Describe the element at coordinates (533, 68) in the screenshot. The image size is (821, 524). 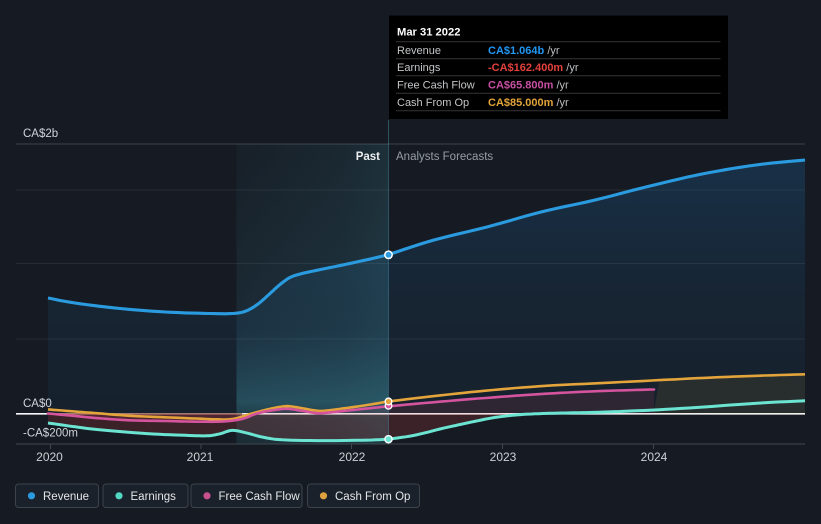
I see `svg-text: -CA$162.400m /yr` at that location.